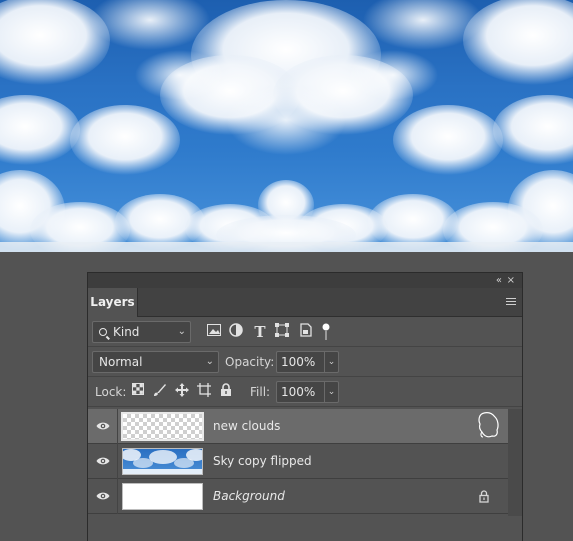  I want to click on layer-list: new clouds Sky copy flipped Background, so click(298, 461).